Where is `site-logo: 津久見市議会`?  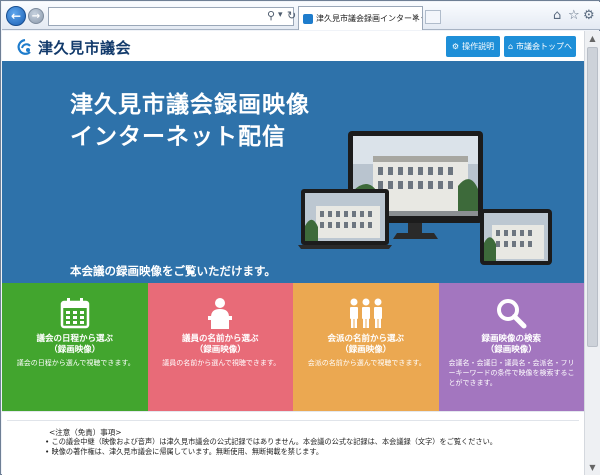
site-logo: 津久見市議会 is located at coordinates (73, 47).